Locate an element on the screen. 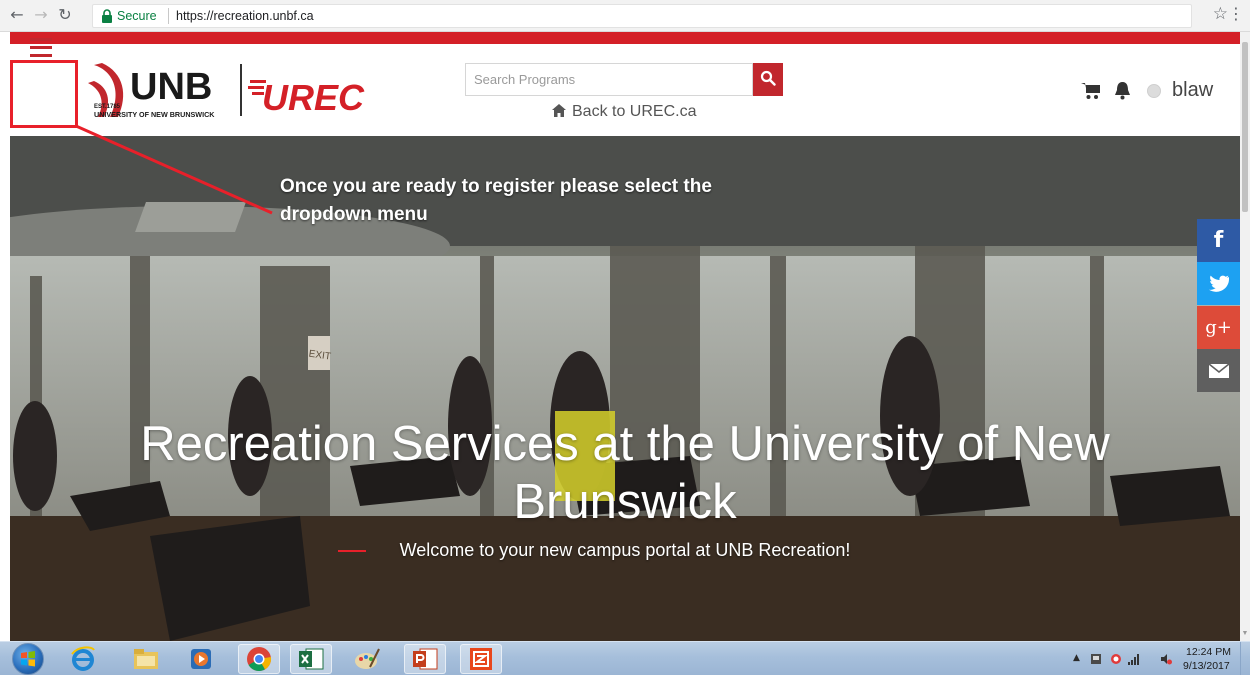  unb-subtitle-text: UNIVERSITY OF NEW BRUNSWICK is located at coordinates (154, 114).